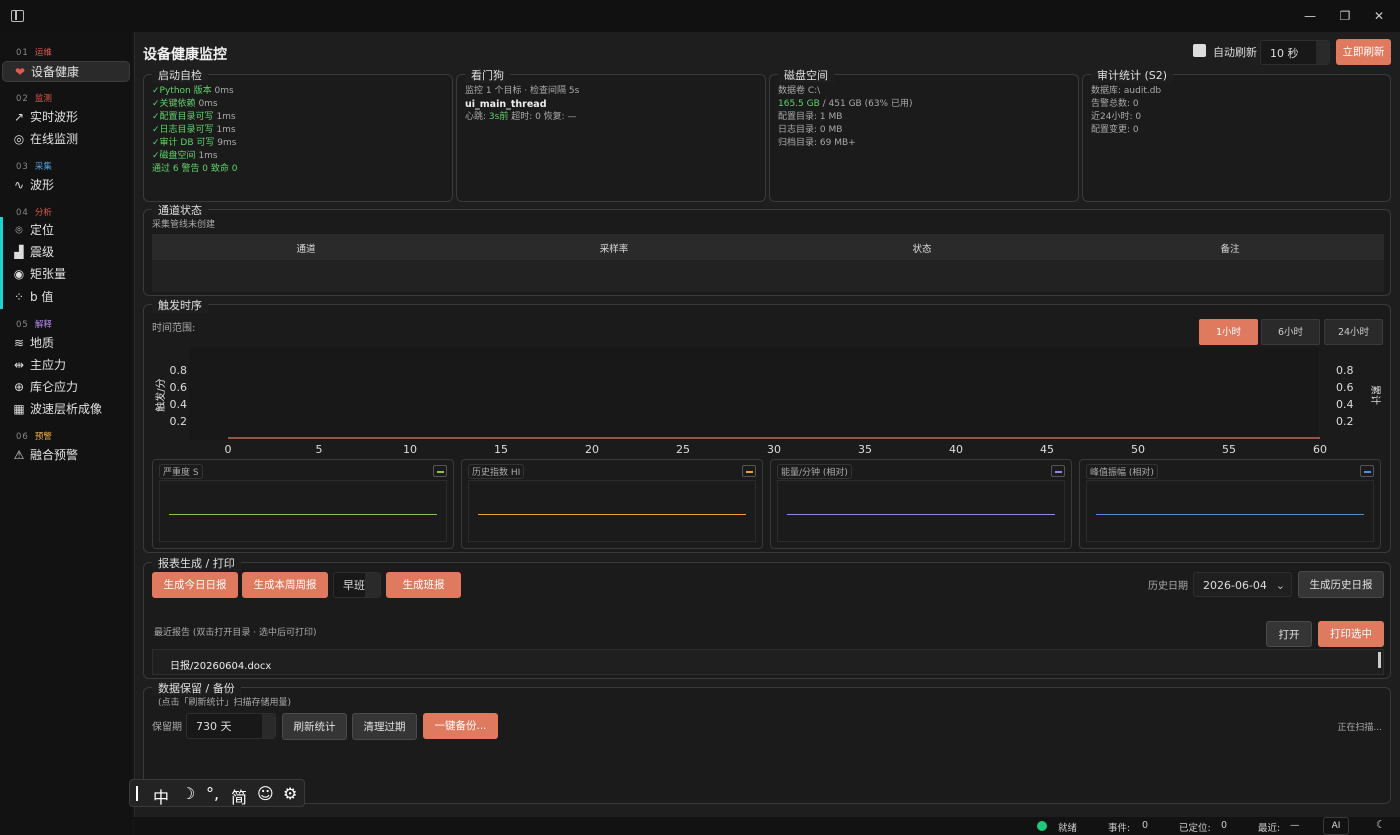 This screenshot has width=1400, height=835. What do you see at coordinates (521, 117) in the screenshot?
I see `watchdog-heartbeat: 心跳: 3s前 超时: 0 恢复: —` at bounding box center [521, 117].